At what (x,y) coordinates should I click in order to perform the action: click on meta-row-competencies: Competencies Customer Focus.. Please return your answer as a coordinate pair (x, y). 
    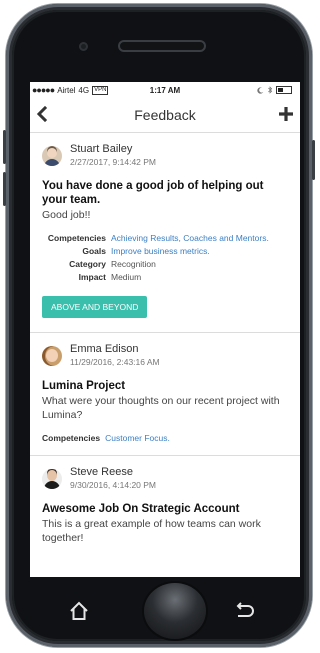
    Looking at the image, I should click on (165, 438).